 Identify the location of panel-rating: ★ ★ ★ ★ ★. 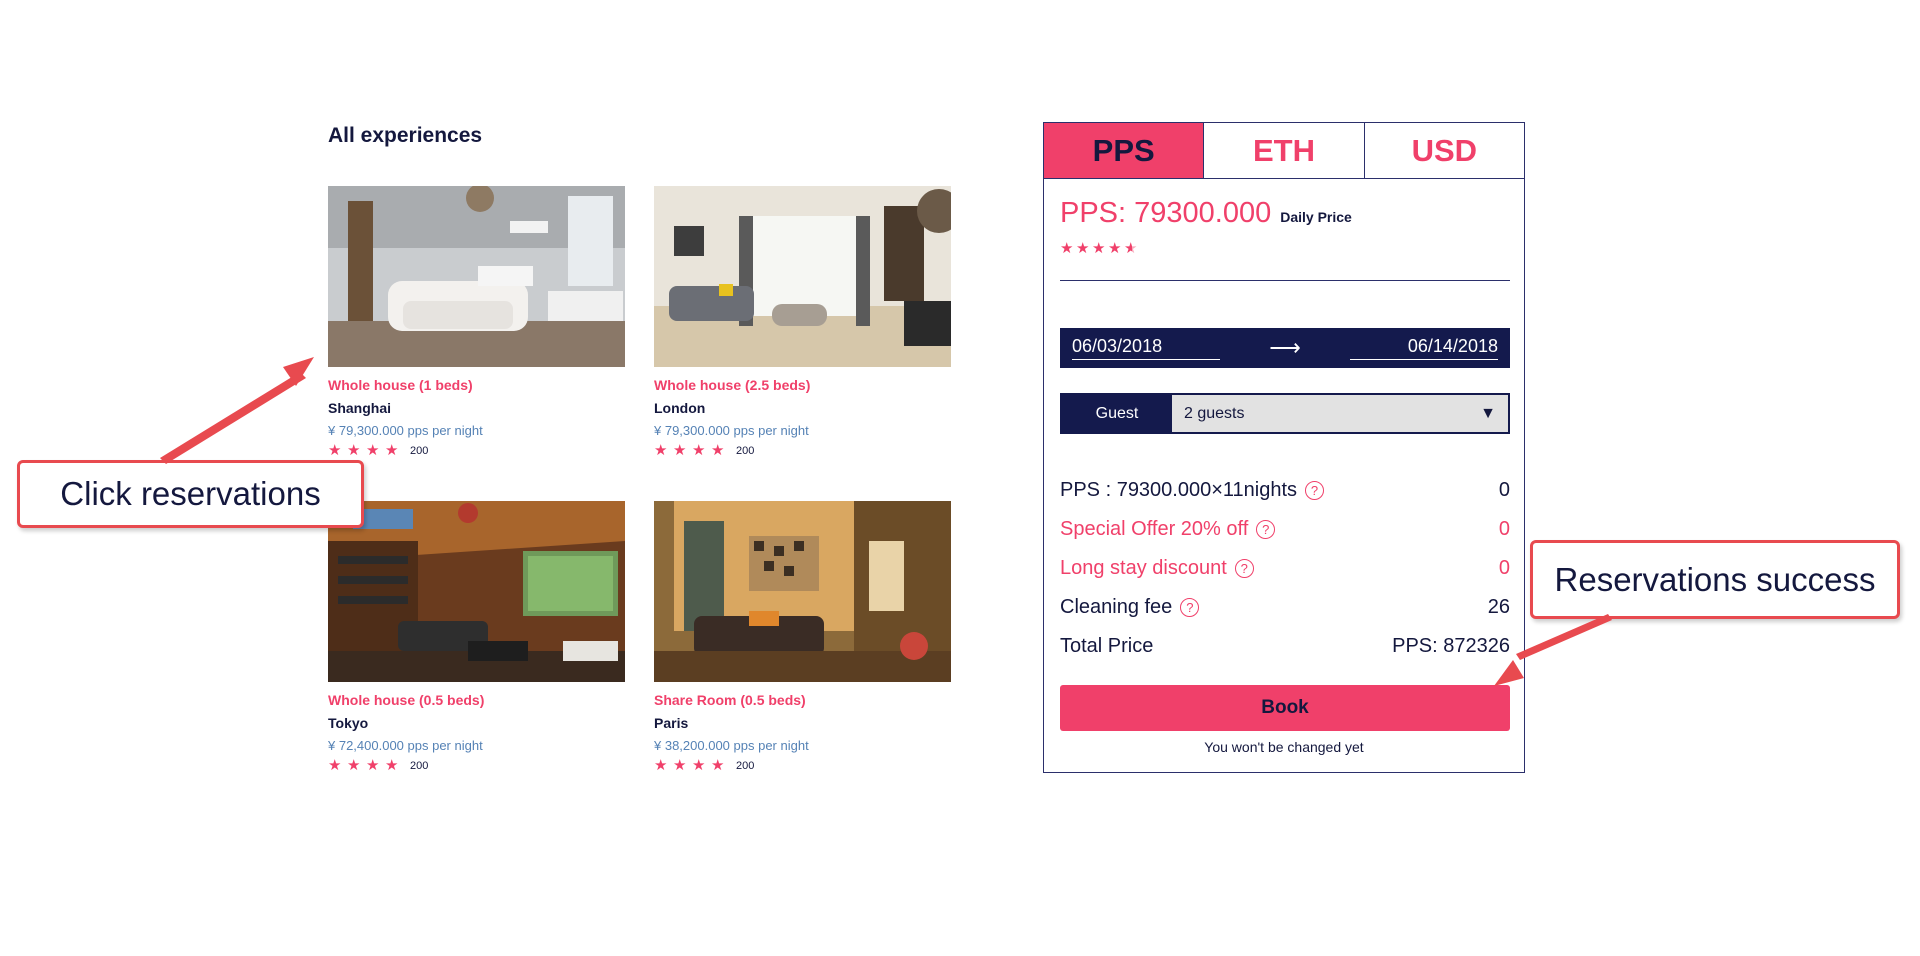
(1100, 248).